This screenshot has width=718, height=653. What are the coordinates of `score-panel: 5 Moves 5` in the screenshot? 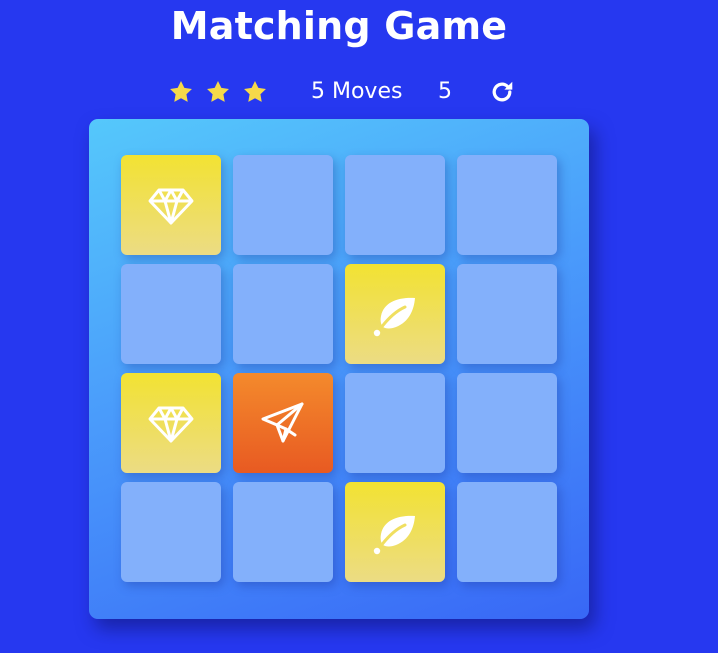 It's located at (359, 92).